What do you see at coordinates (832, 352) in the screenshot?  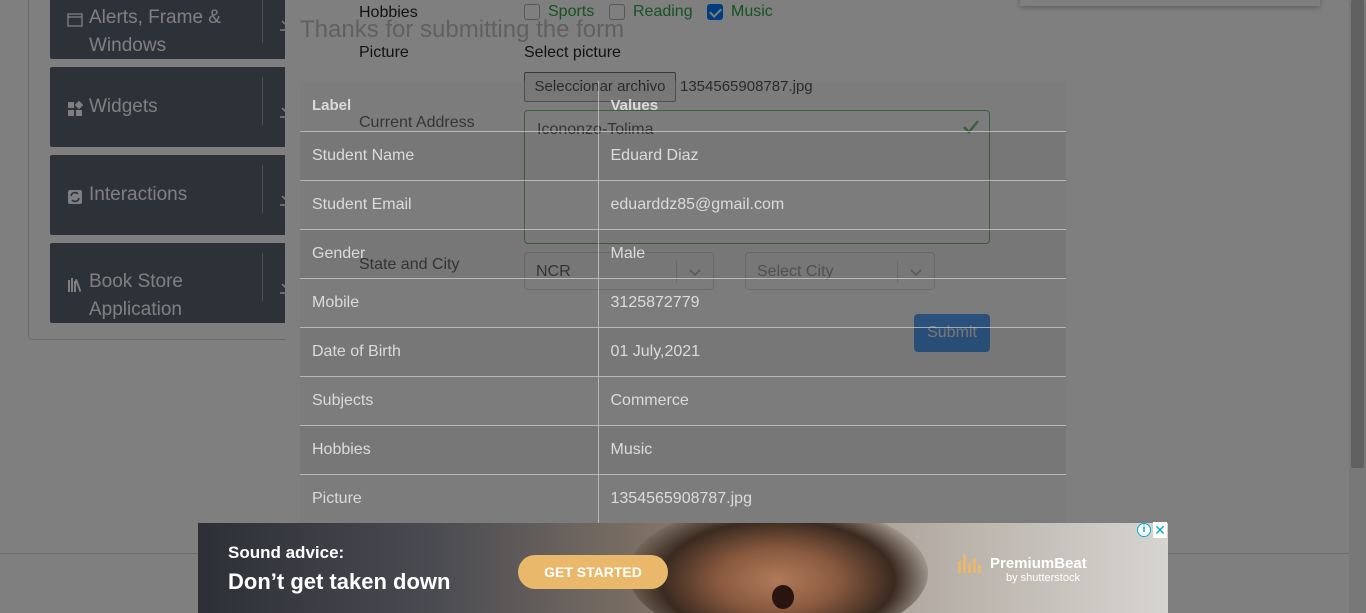 I see `row-value: 01 July,2021` at bounding box center [832, 352].